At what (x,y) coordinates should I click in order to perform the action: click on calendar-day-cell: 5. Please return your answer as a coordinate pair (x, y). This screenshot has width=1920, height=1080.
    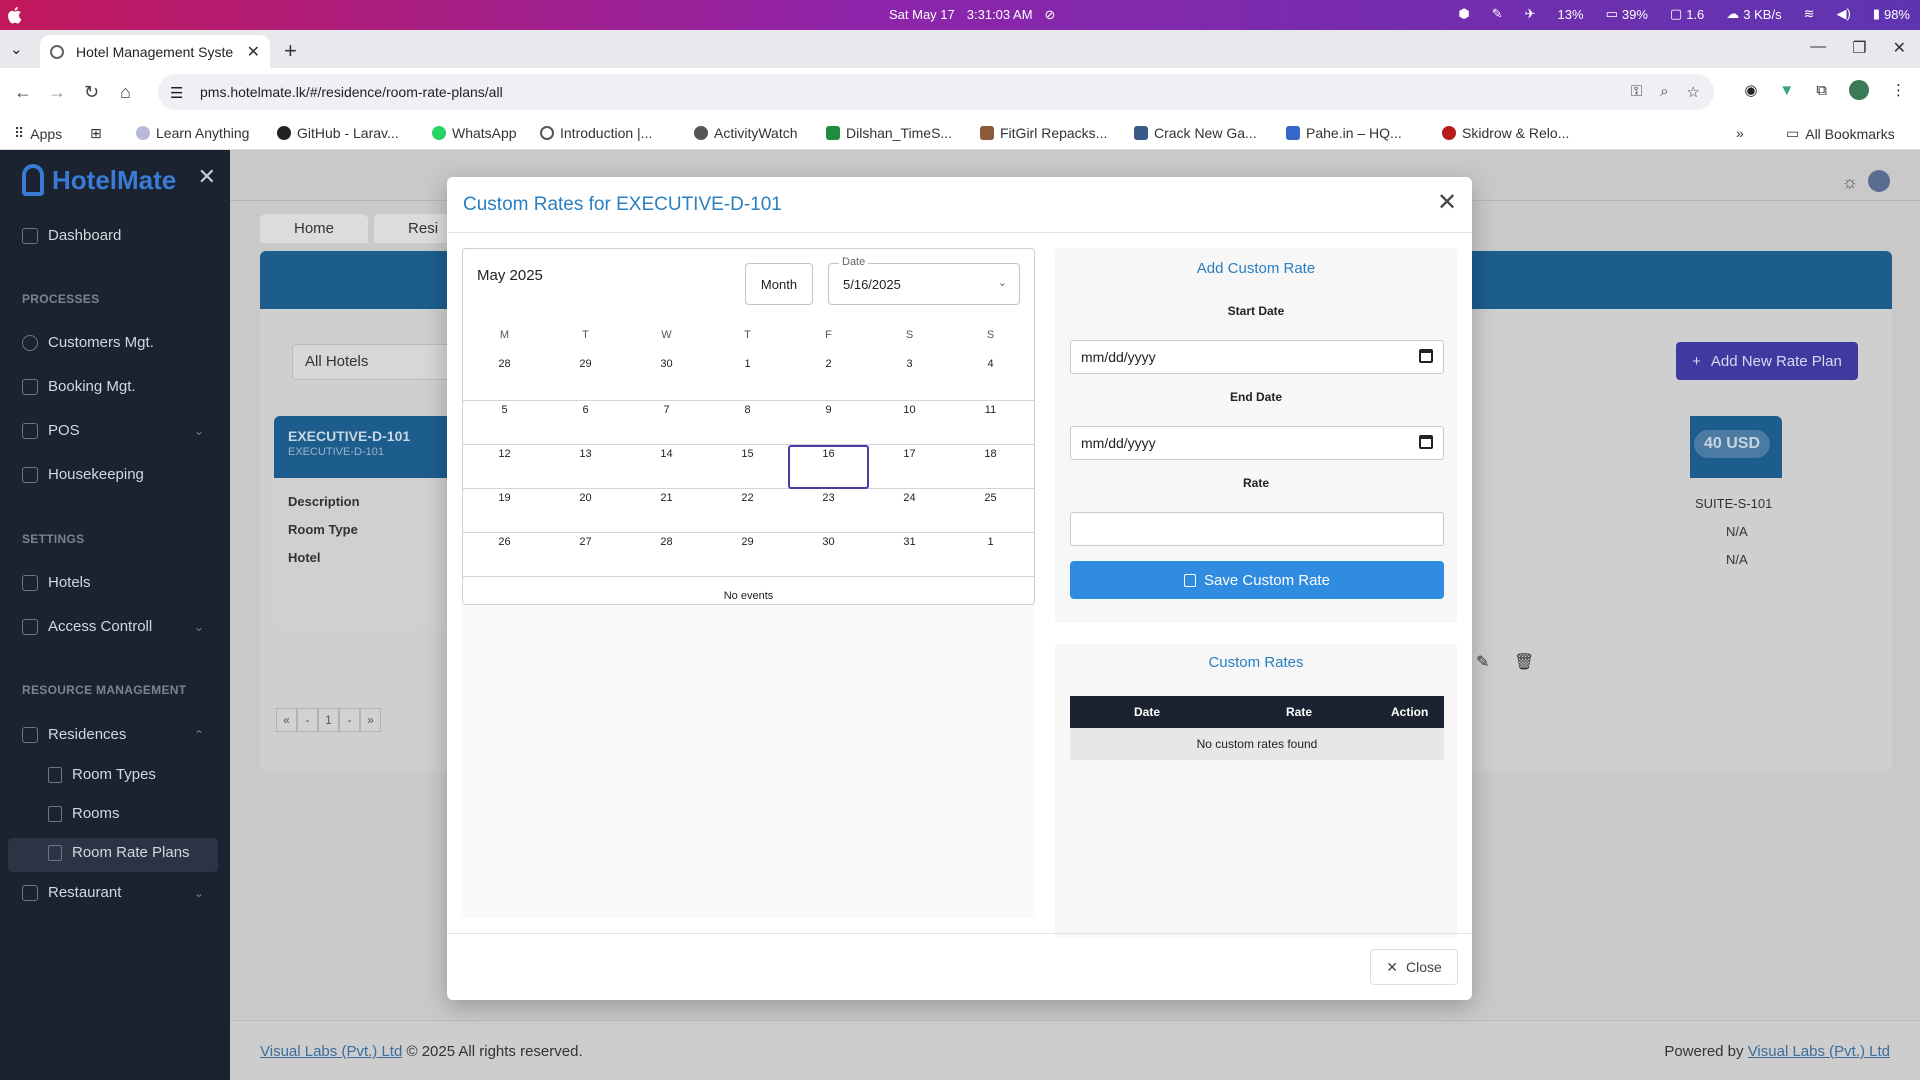
    Looking at the image, I should click on (504, 423).